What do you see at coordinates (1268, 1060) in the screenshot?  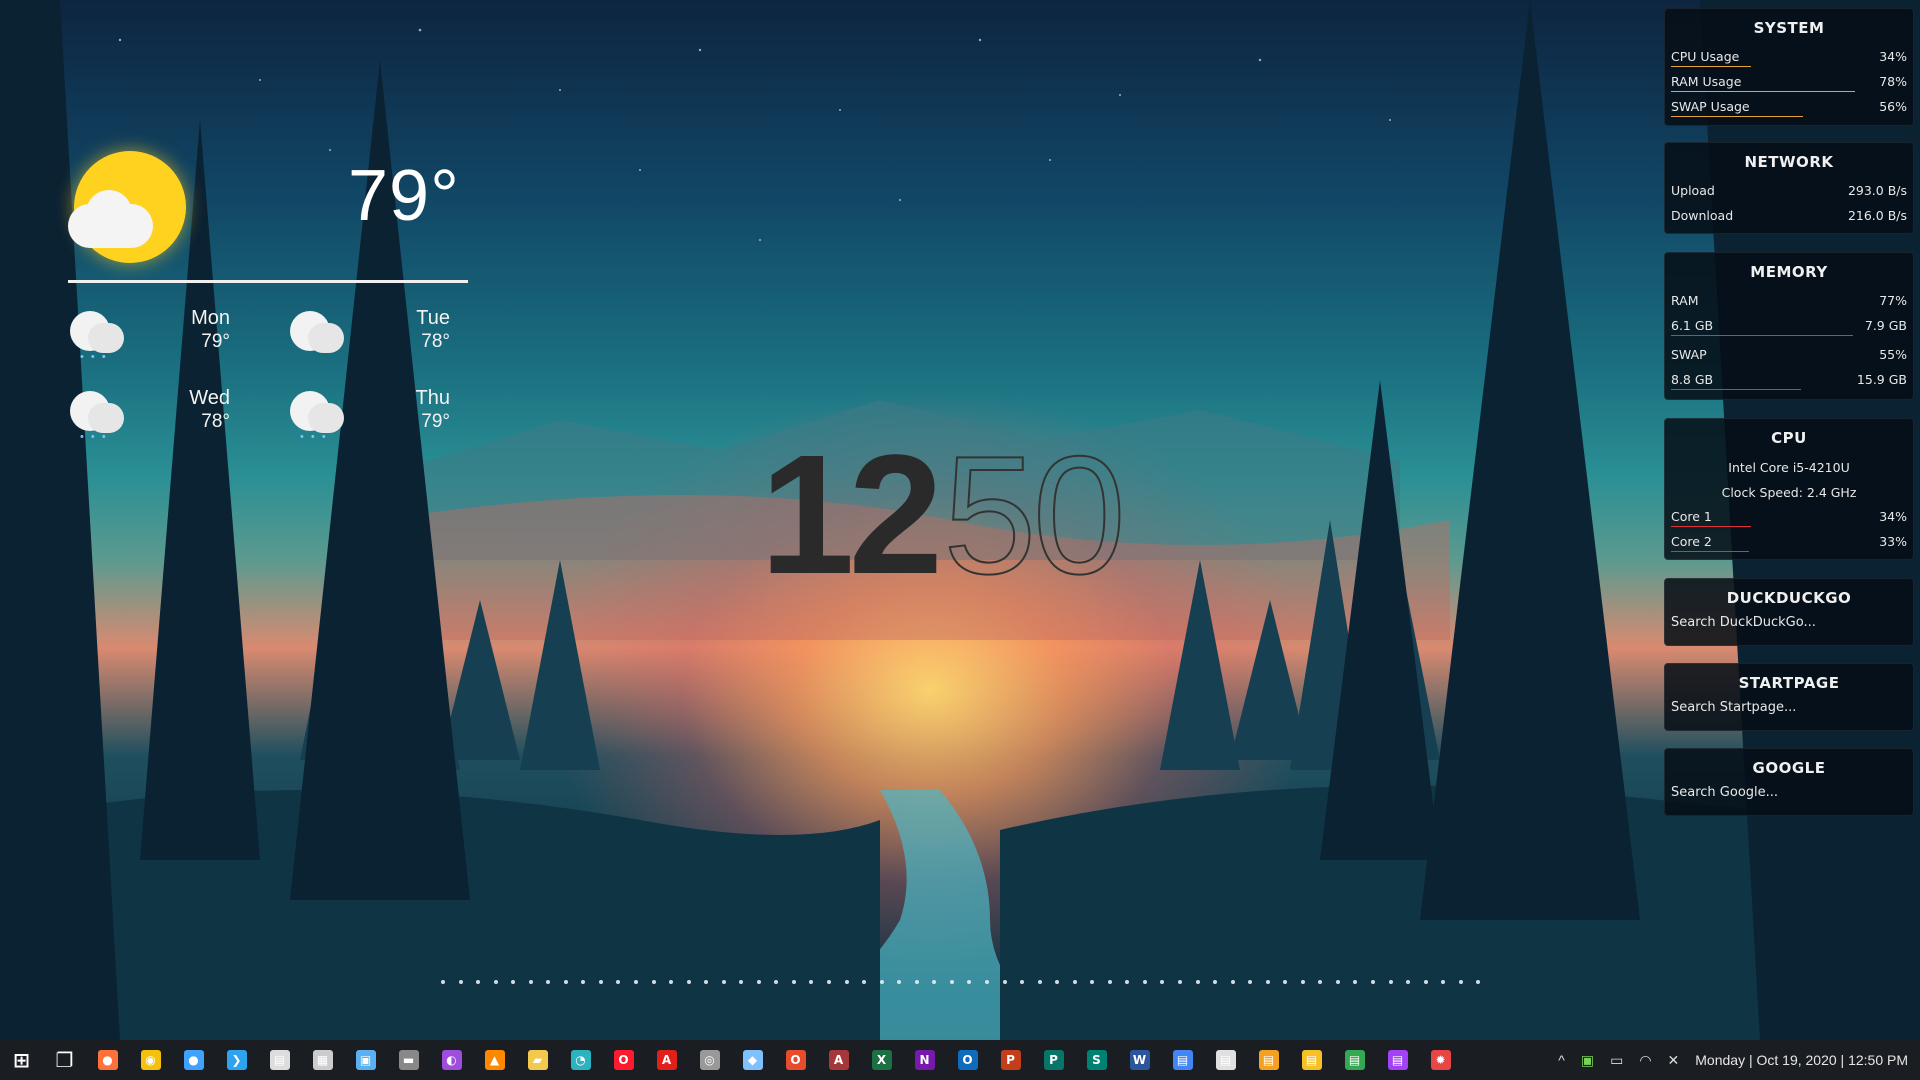 I see `slides-icon: ▤` at bounding box center [1268, 1060].